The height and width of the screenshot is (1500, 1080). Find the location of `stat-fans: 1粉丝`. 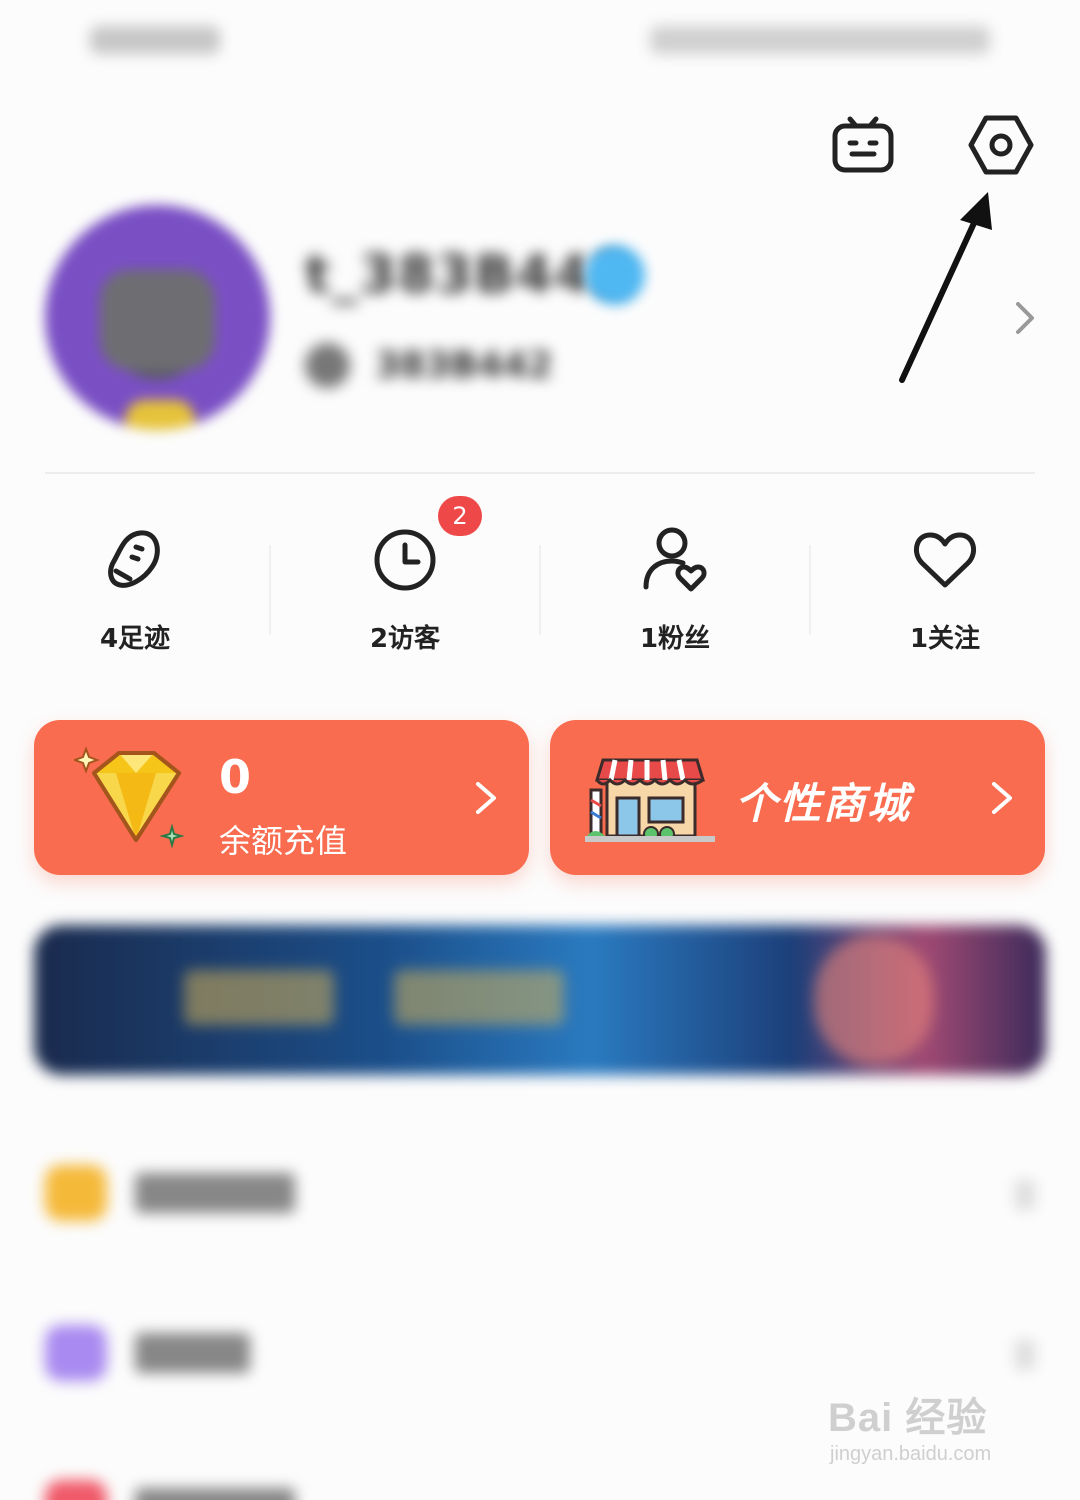

stat-fans: 1粉丝 is located at coordinates (675, 585).